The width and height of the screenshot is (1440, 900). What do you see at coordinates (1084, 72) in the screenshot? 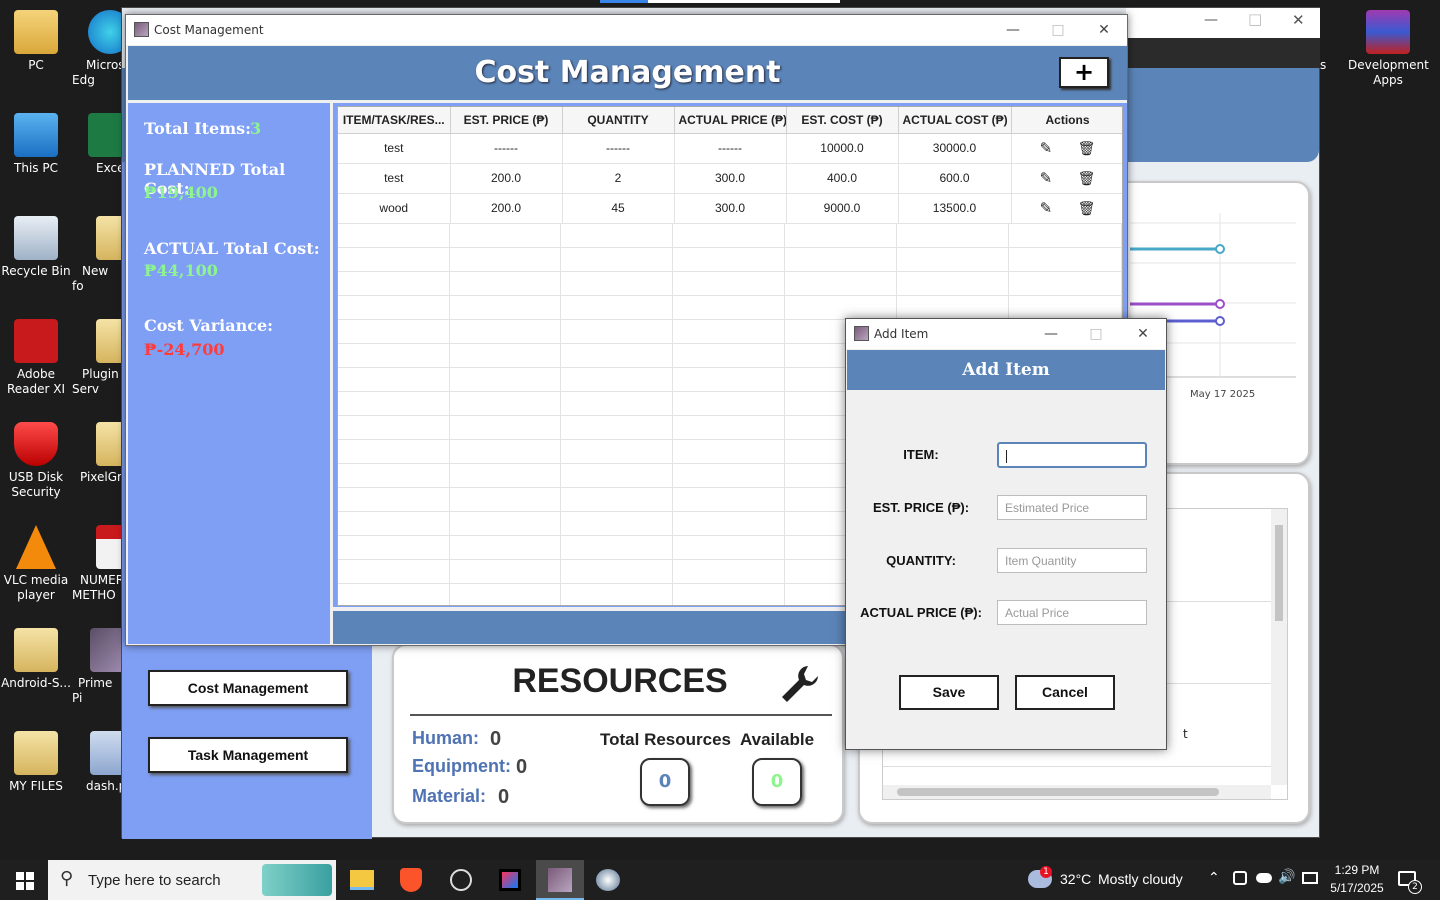
I see `add-item-button: +` at bounding box center [1084, 72].